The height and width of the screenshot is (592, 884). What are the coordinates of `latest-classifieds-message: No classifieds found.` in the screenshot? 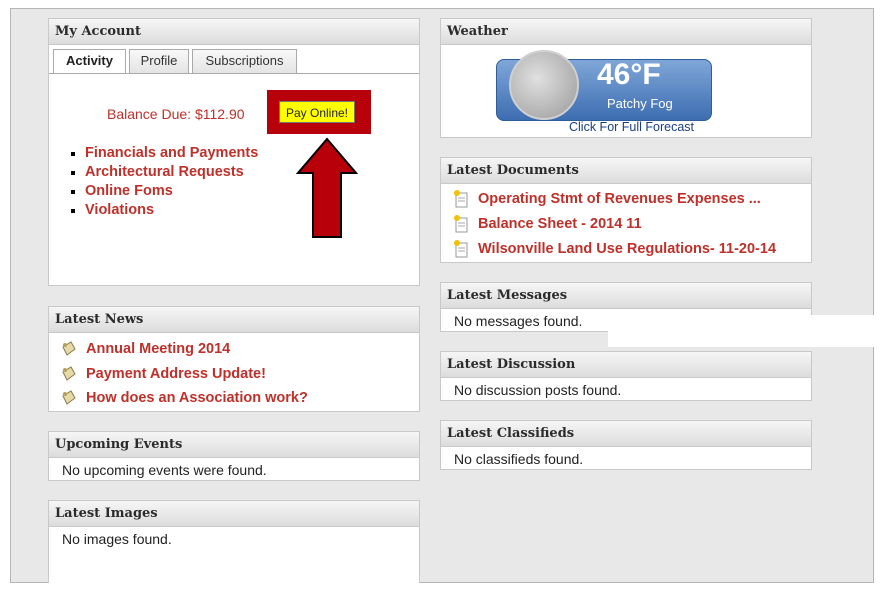 It's located at (519, 459).